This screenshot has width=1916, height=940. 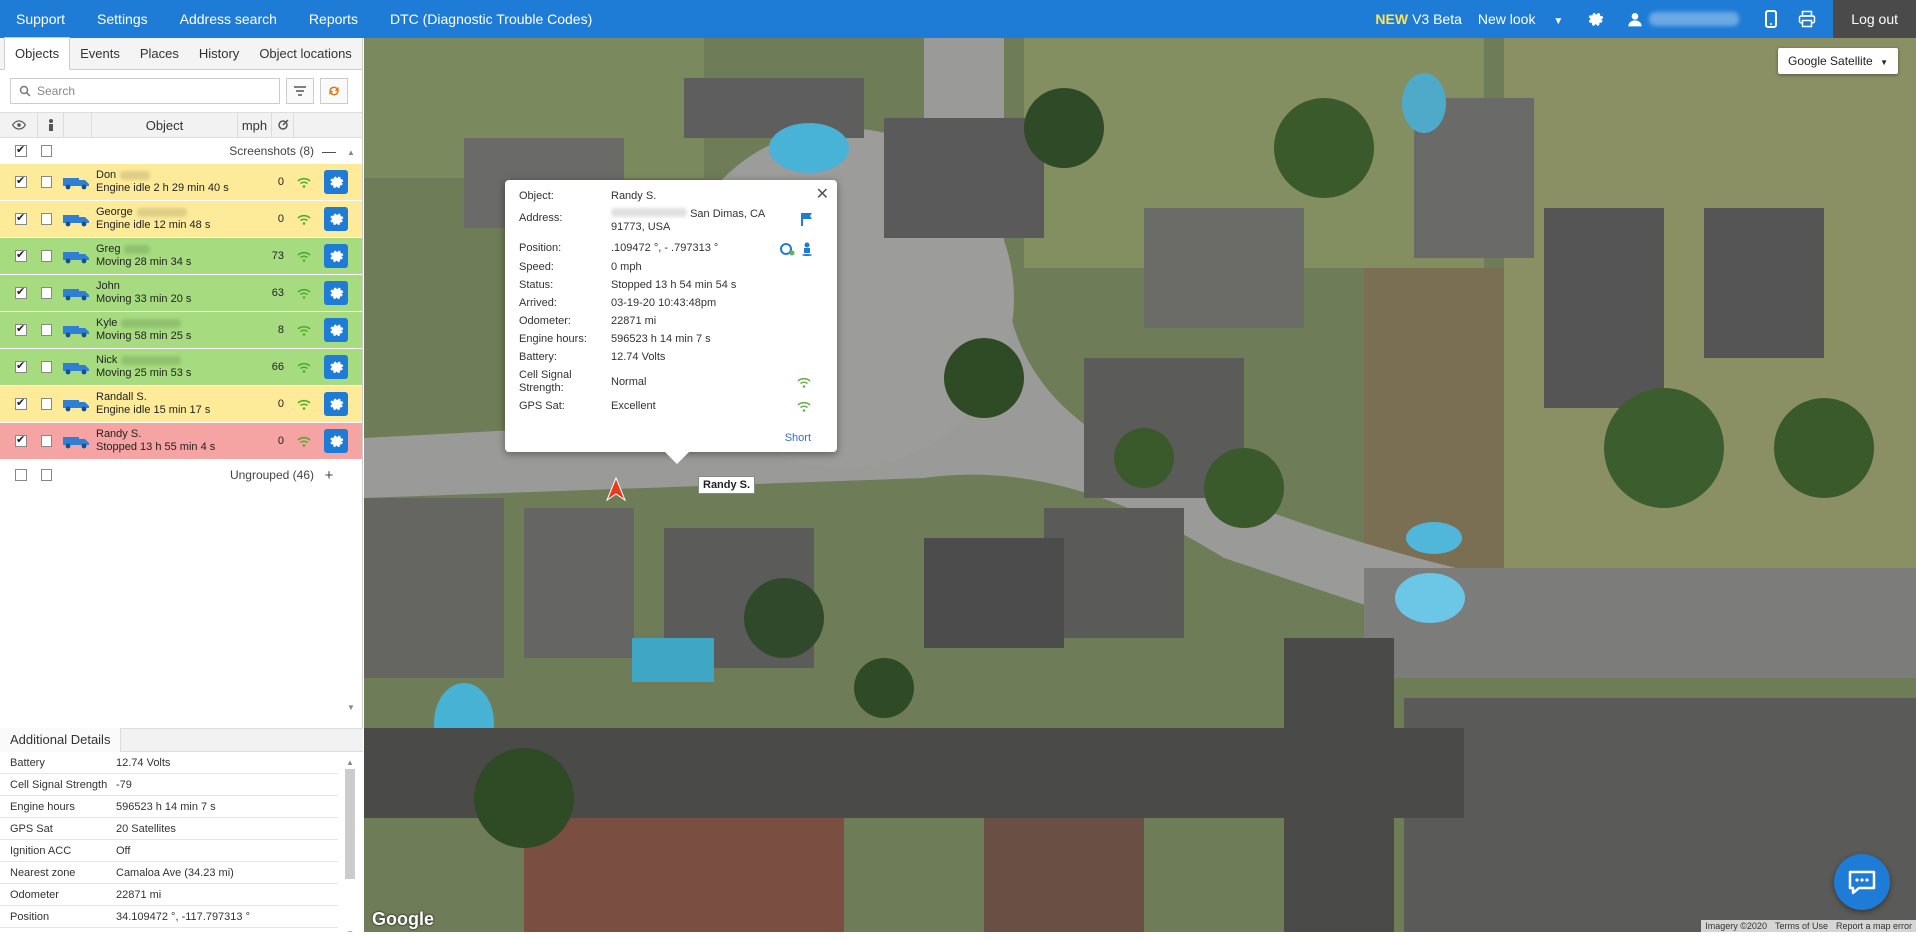 I want to click on settings-gear-button, so click(x=1595, y=19).